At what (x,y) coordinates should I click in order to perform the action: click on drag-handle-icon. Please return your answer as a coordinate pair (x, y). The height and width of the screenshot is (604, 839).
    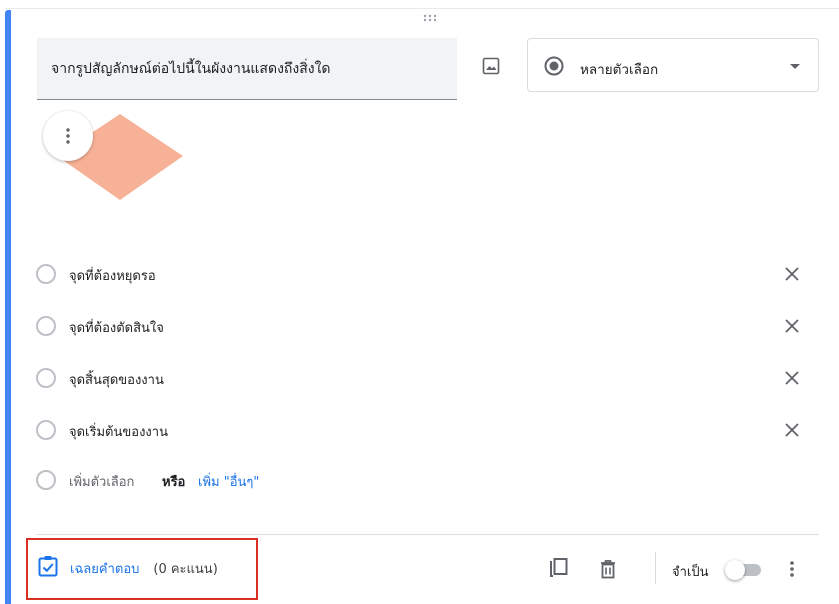
    Looking at the image, I should click on (430, 18).